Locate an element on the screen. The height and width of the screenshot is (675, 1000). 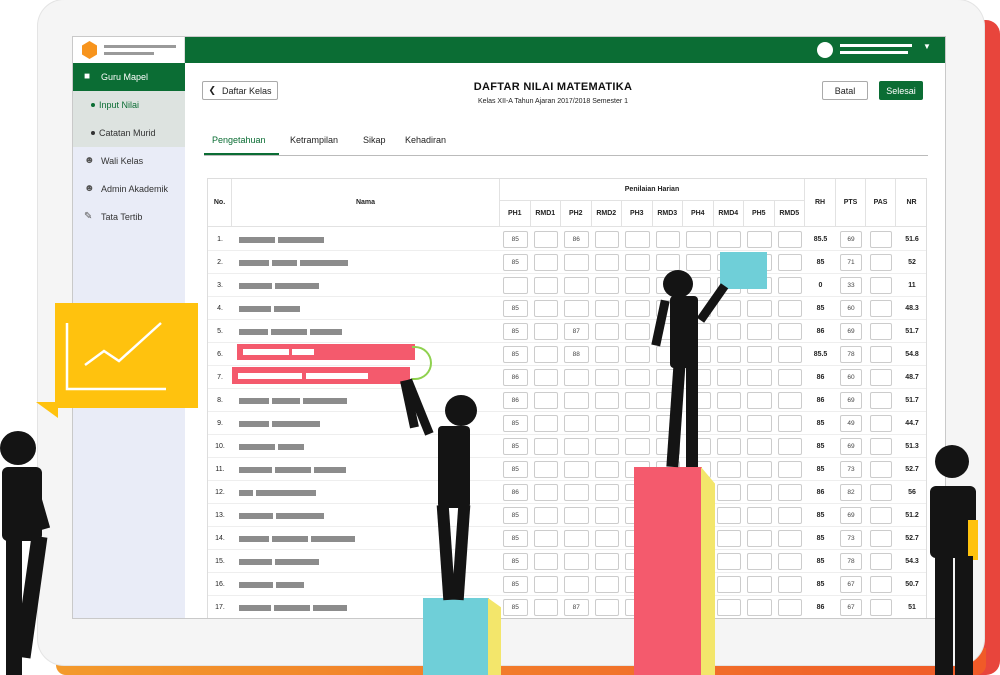
pts-input: 71 is located at coordinates (851, 262).